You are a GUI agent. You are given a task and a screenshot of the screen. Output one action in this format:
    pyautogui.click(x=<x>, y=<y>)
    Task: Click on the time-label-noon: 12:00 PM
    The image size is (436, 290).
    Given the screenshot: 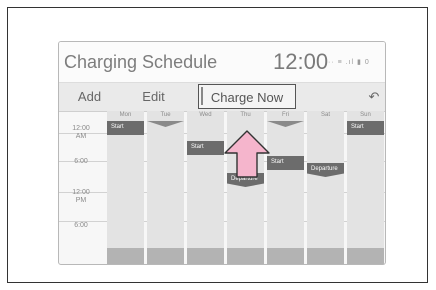 What is the action you would take?
    pyautogui.click(x=81, y=196)
    